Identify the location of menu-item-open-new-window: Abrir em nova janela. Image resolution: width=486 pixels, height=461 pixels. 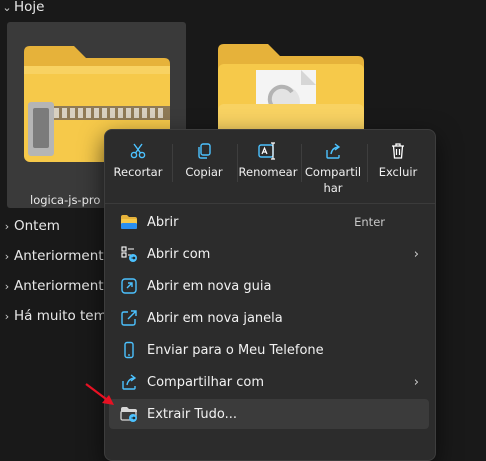
(269, 318).